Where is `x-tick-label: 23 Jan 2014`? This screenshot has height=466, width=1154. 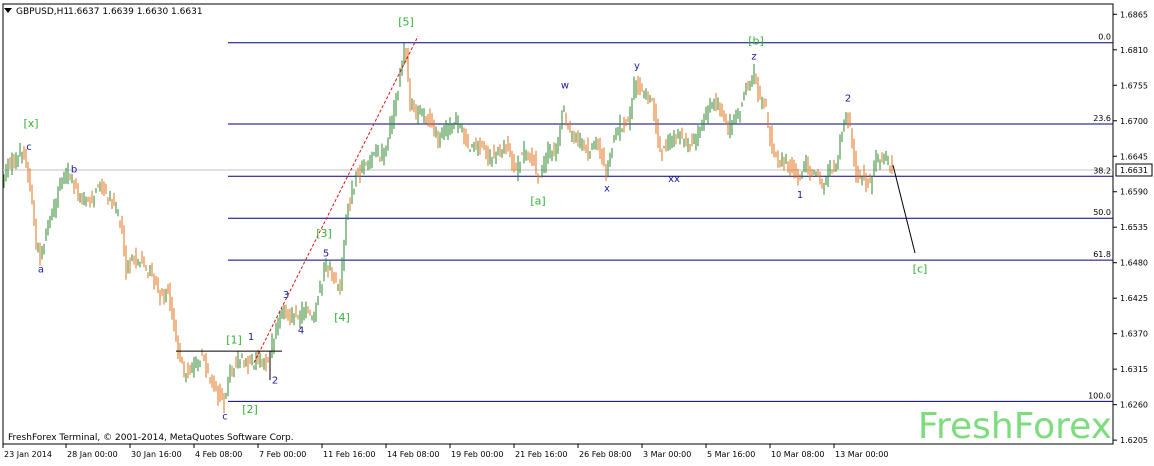 x-tick-label: 23 Jan 2014 is located at coordinates (28, 454).